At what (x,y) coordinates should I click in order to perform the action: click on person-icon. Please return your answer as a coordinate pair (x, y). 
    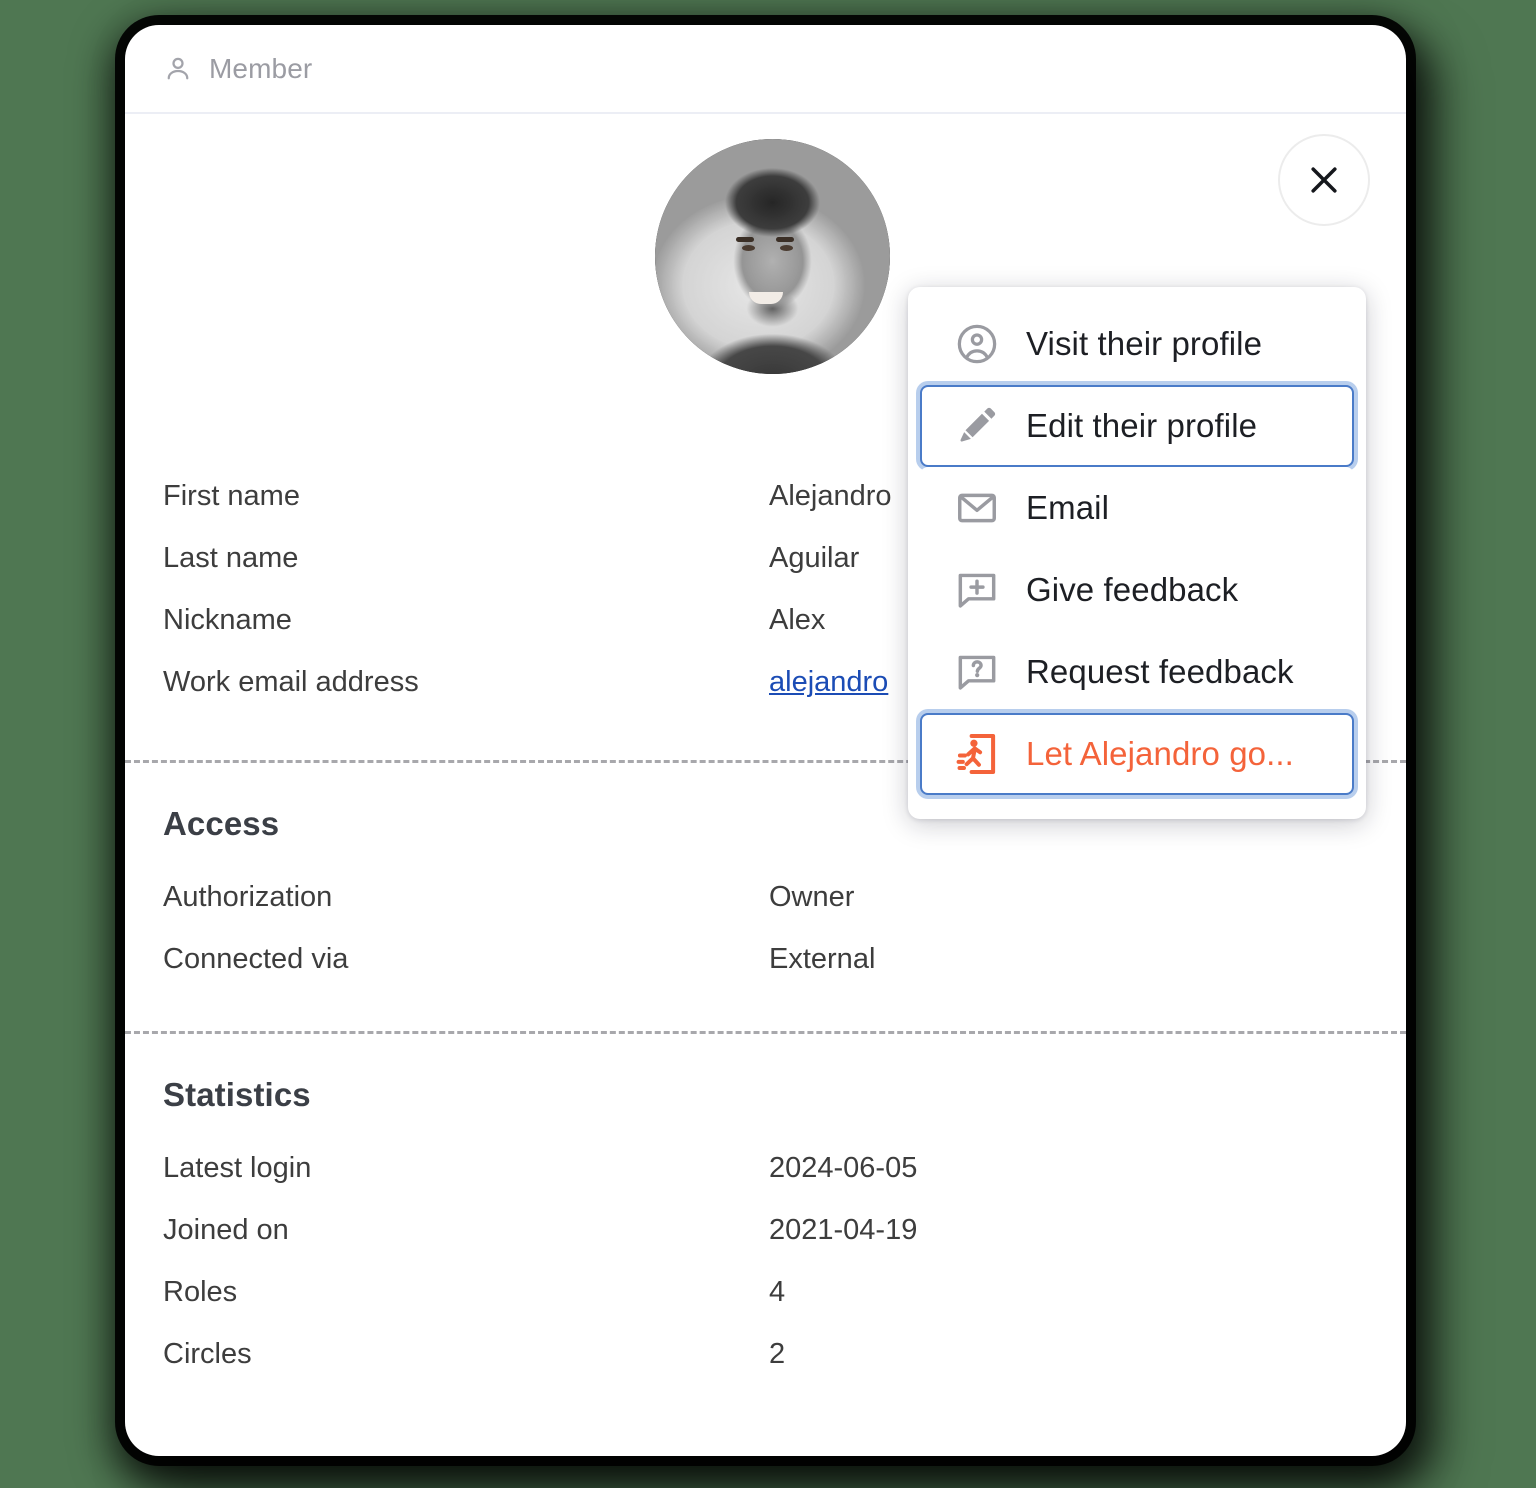
    Looking at the image, I should click on (178, 68).